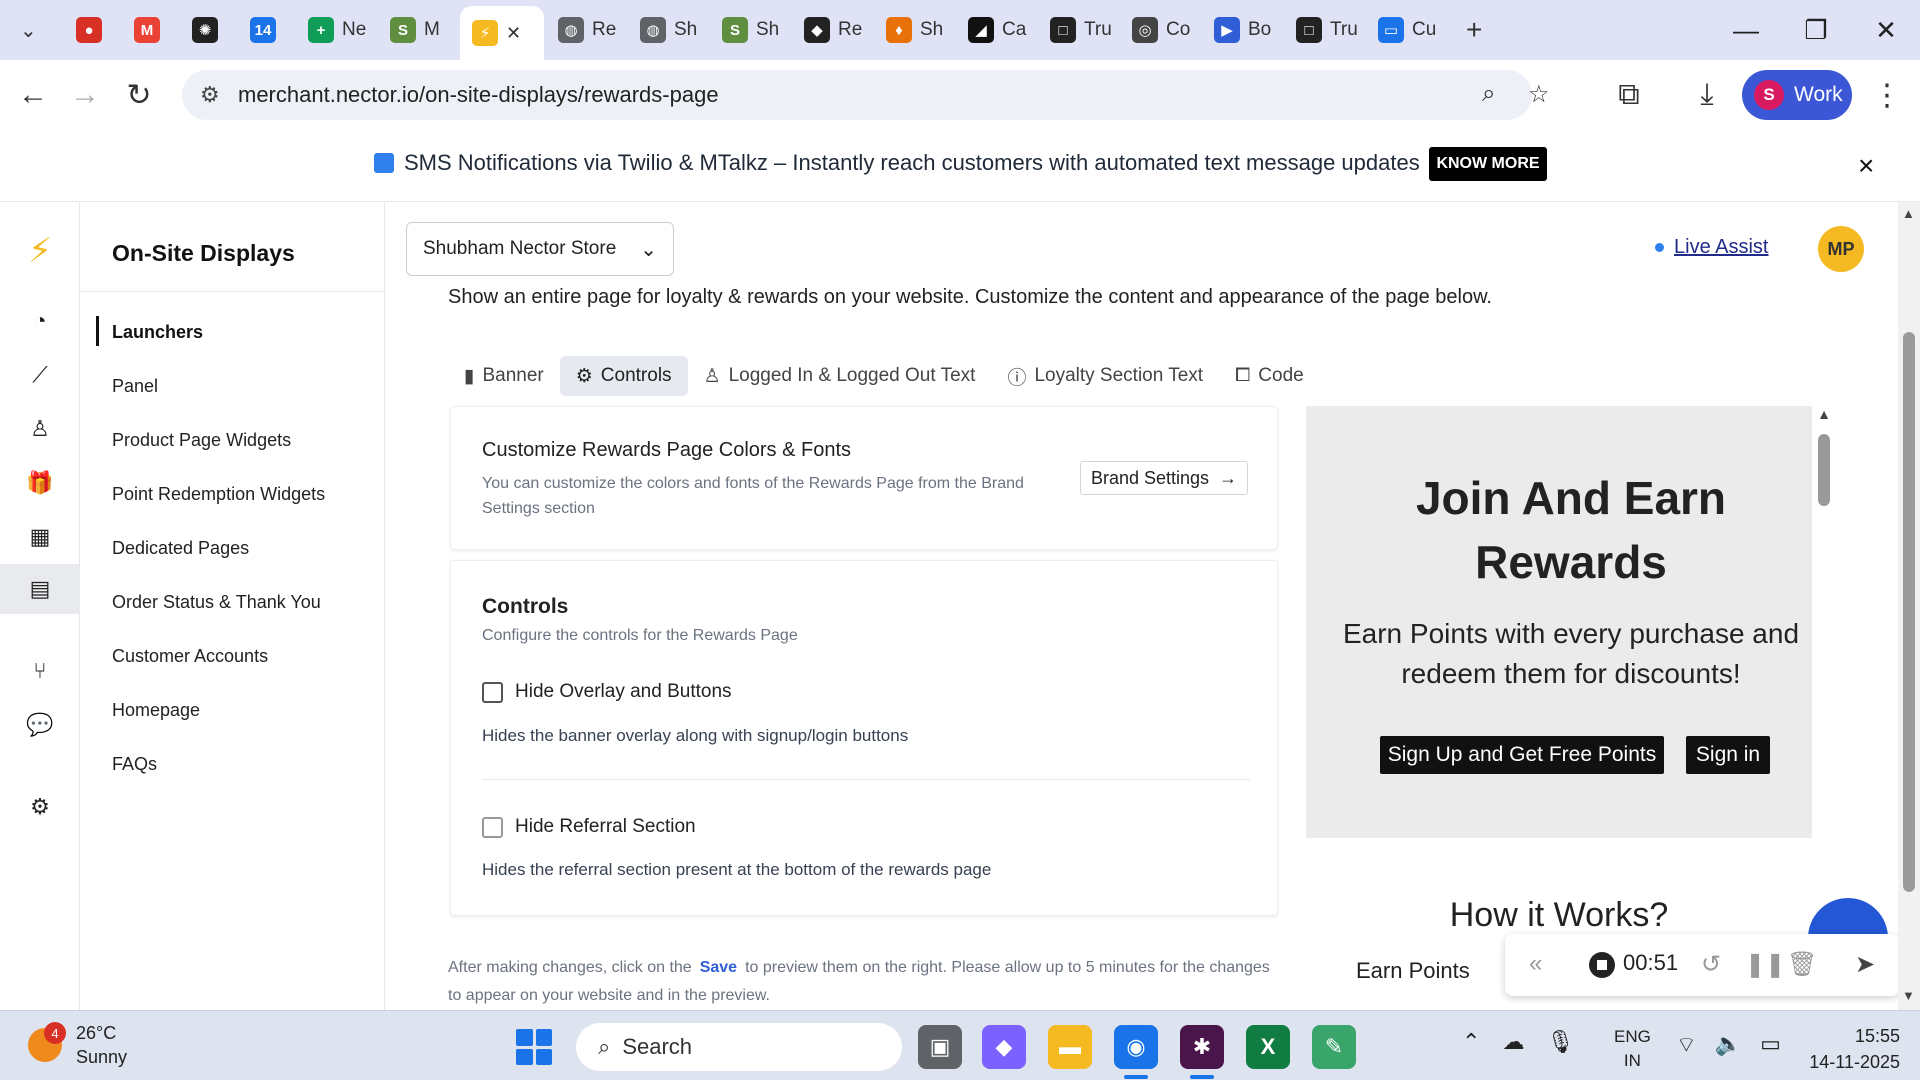 The width and height of the screenshot is (1920, 1080). What do you see at coordinates (1488, 164) in the screenshot?
I see `know-more-button: KNOW MORE` at bounding box center [1488, 164].